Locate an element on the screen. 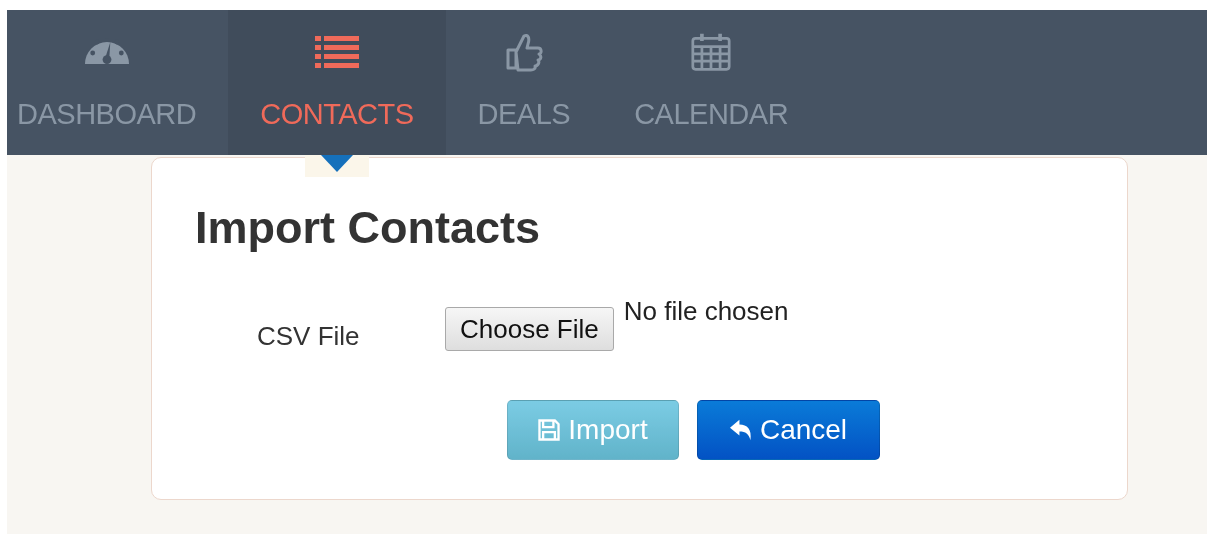 This screenshot has width=1207, height=534. nav-tab: CALENDAR is located at coordinates (711, 82).